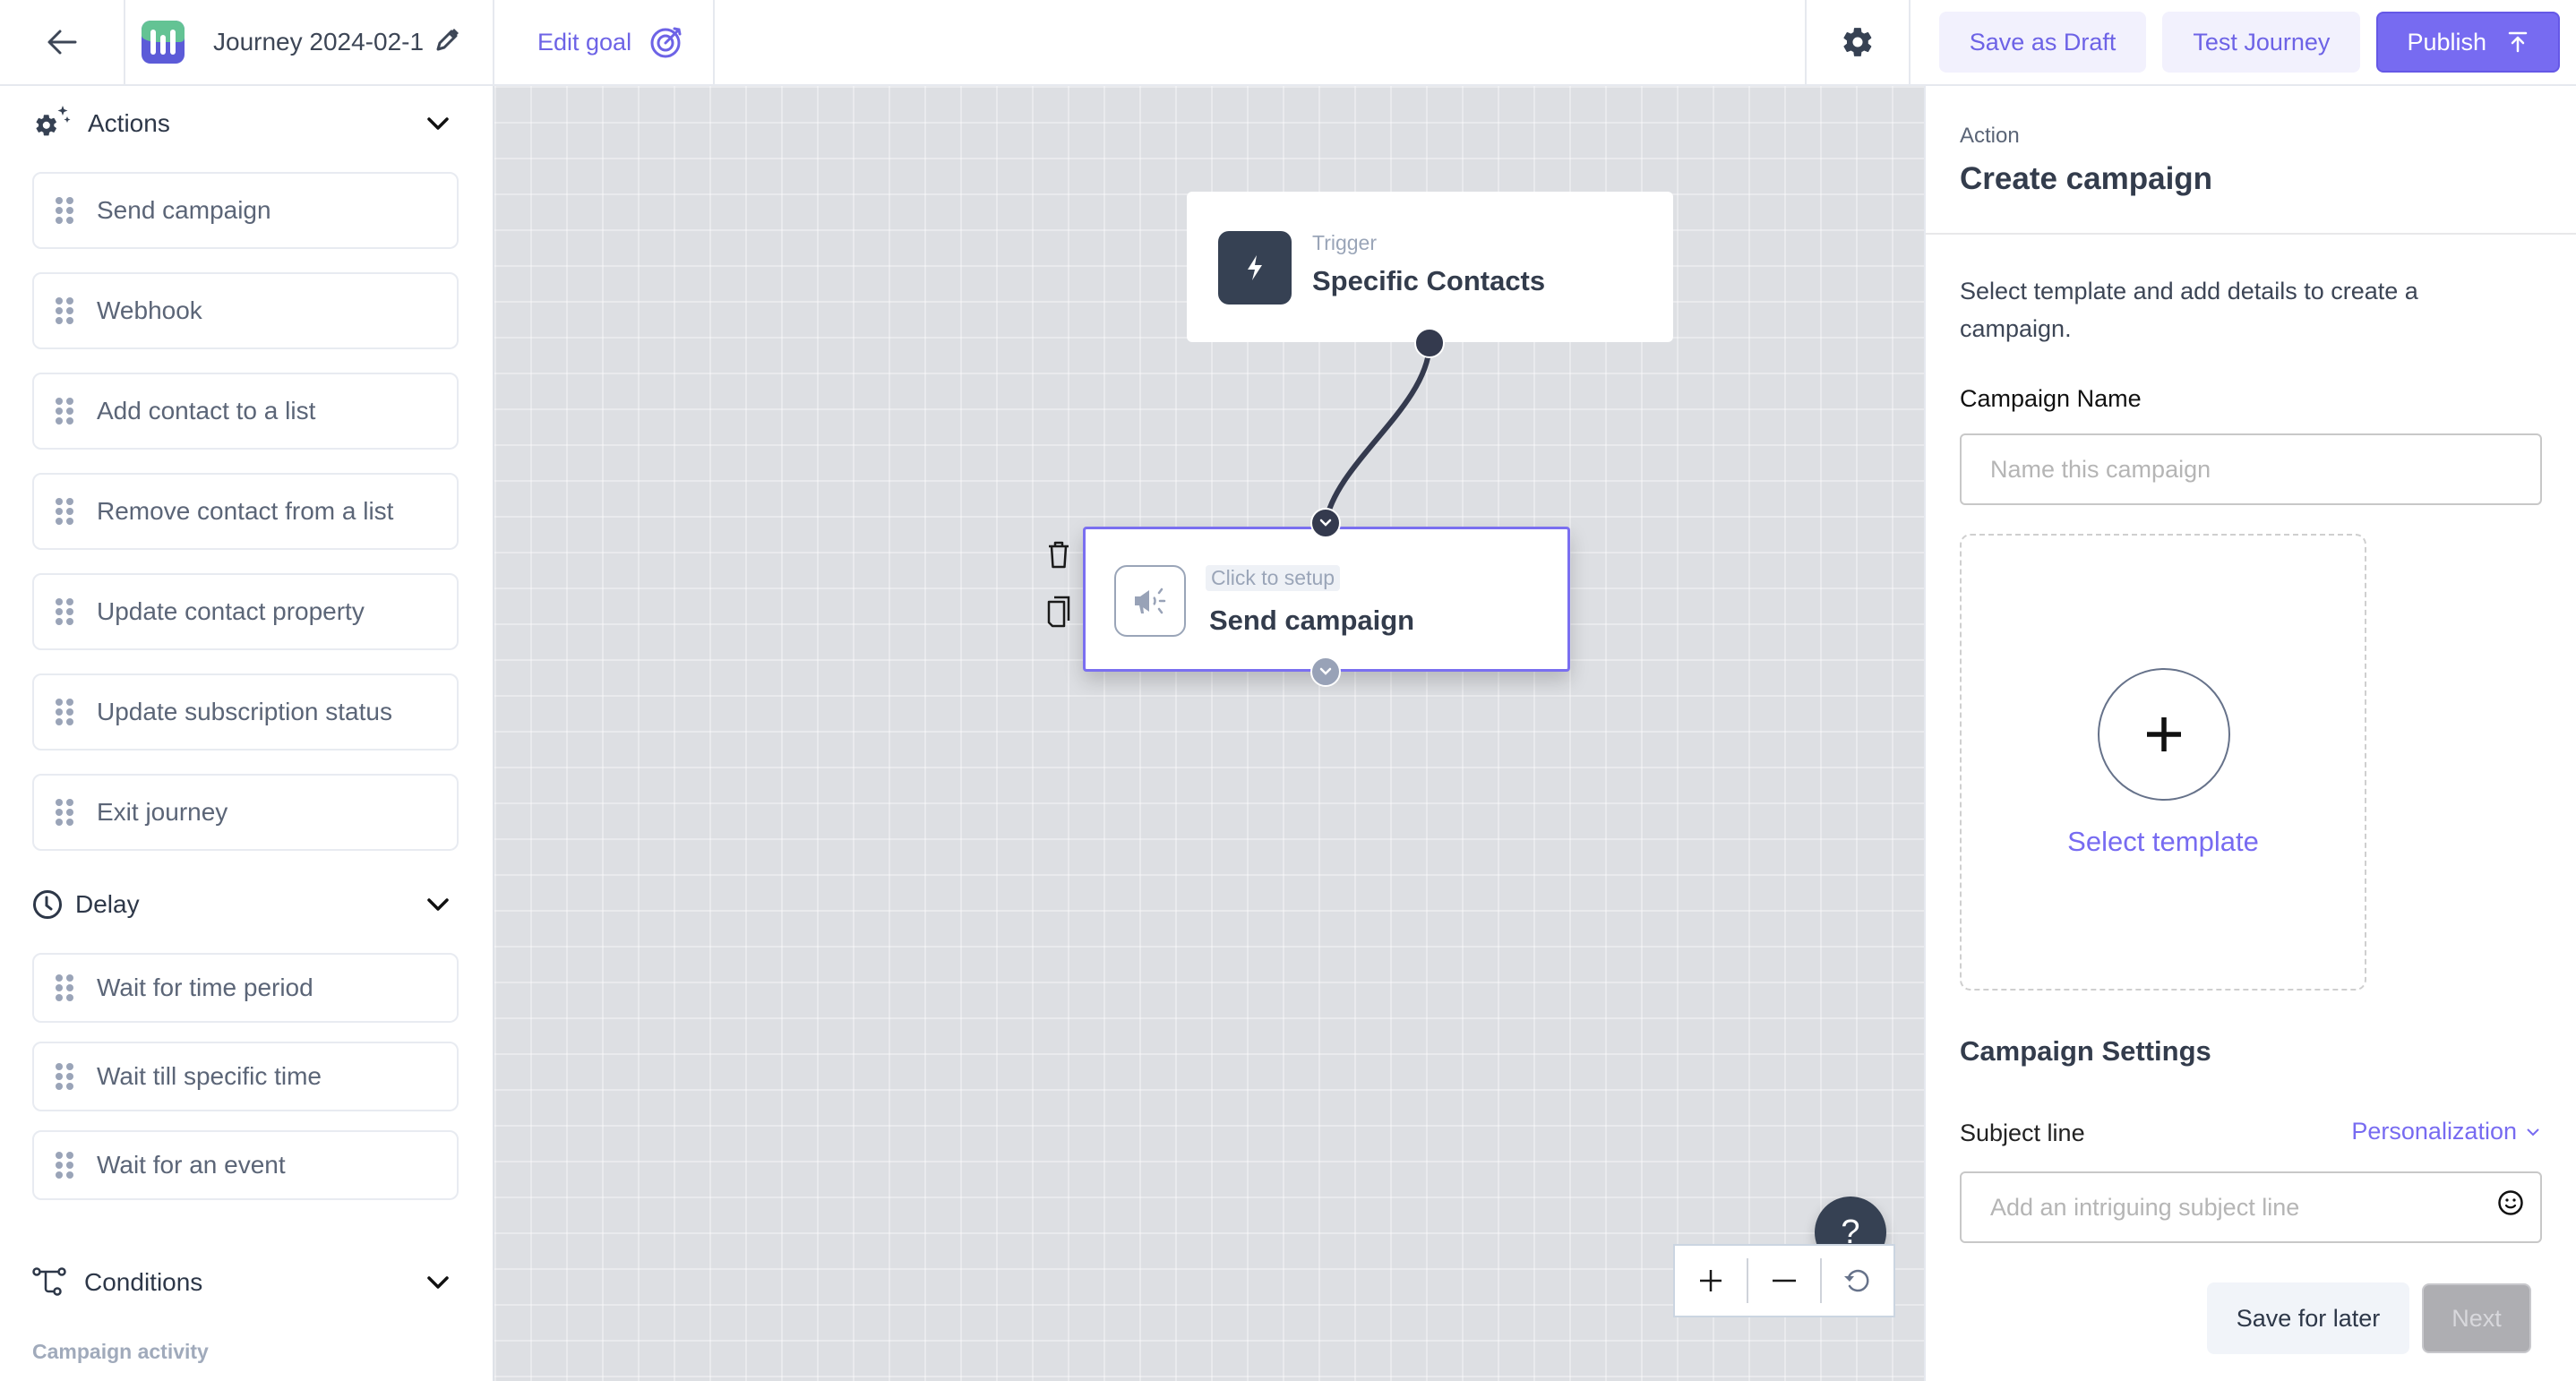 The height and width of the screenshot is (1381, 2576). What do you see at coordinates (2518, 42) in the screenshot?
I see `upload-arrow-icon` at bounding box center [2518, 42].